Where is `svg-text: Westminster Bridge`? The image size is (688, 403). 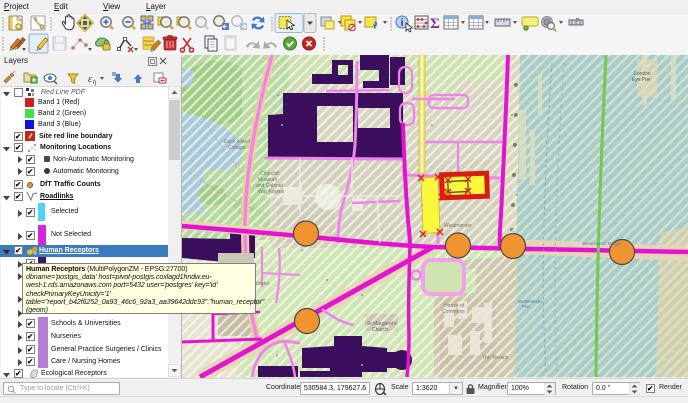
svg-text: Westminster Bridge is located at coordinates (602, 243).